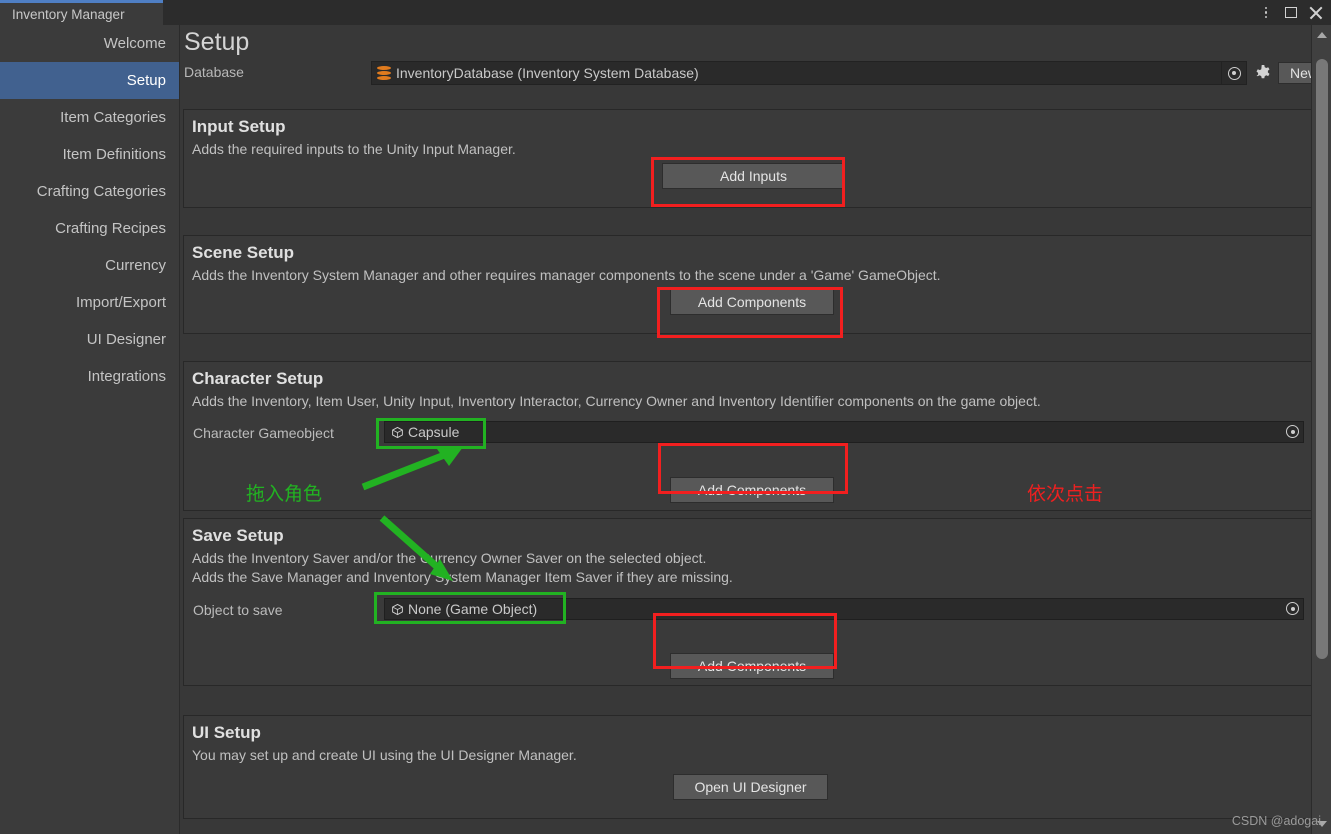 The image size is (1331, 834). Describe the element at coordinates (238, 610) in the screenshot. I see `object-to-save-label: Object to save` at that location.